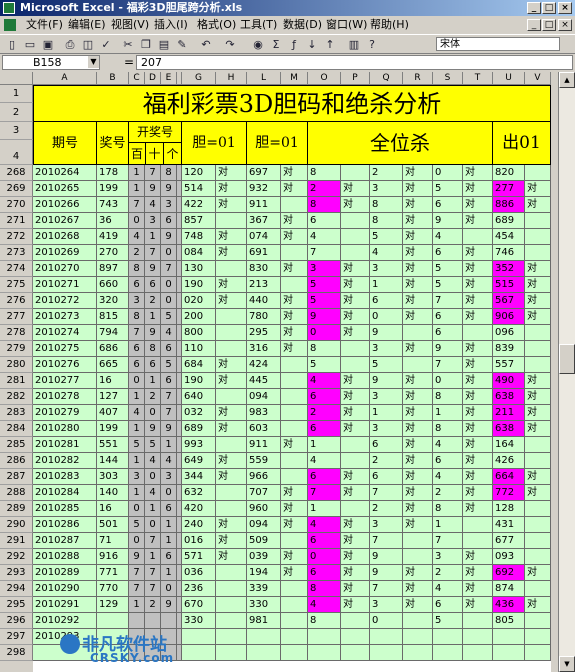 The width and height of the screenshot is (575, 672). What do you see at coordinates (16, 131) in the screenshot?
I see `row-header: 3` at bounding box center [16, 131].